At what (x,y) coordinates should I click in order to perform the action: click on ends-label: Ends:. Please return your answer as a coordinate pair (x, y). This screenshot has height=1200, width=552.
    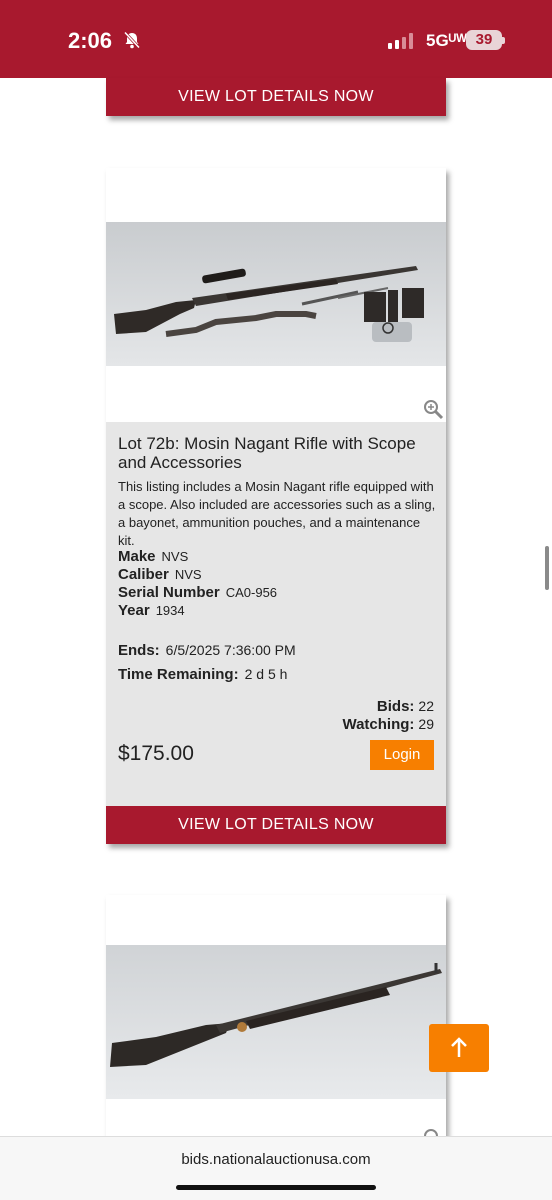
    Looking at the image, I should click on (139, 650).